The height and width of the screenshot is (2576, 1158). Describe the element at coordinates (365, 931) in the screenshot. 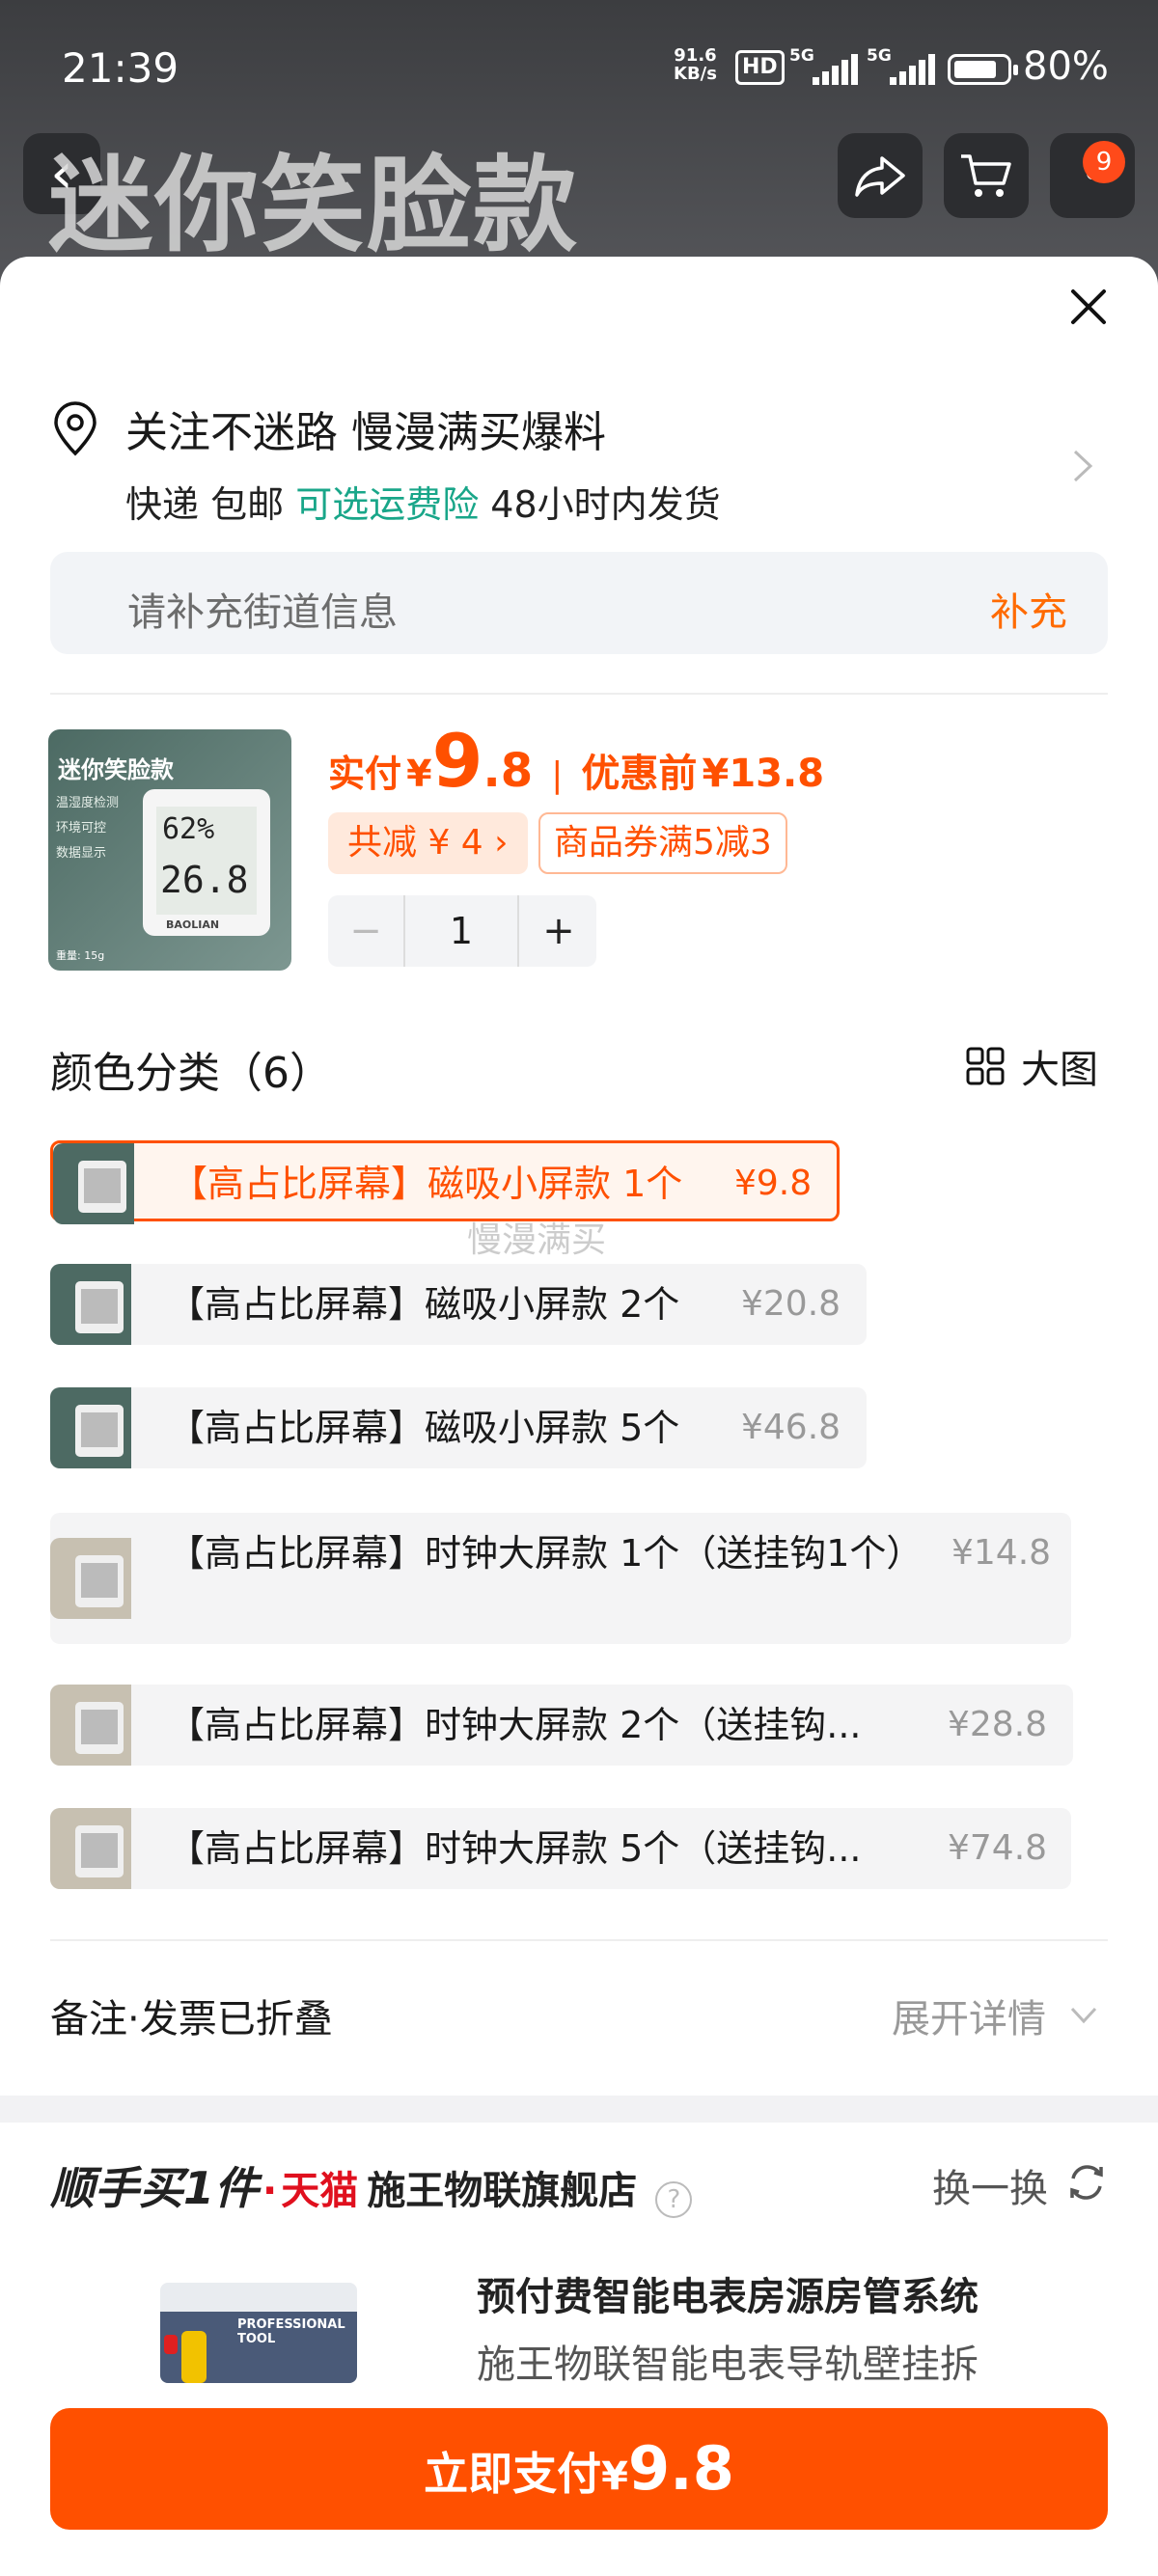

I see `quantity-minus-button: −` at that location.